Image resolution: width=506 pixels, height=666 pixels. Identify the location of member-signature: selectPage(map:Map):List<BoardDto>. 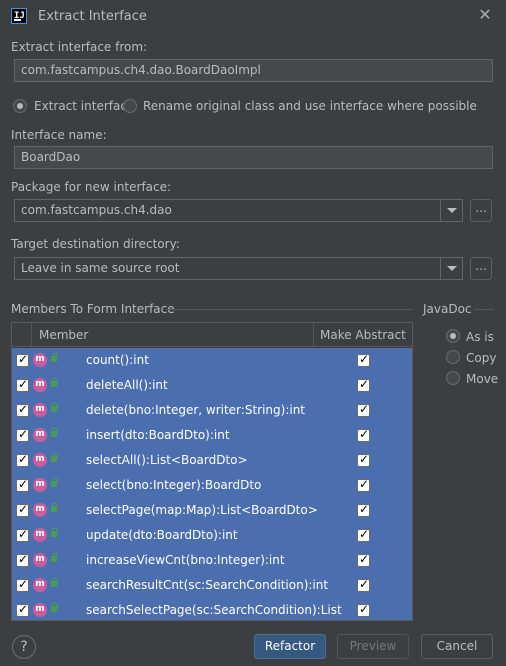
(202, 510).